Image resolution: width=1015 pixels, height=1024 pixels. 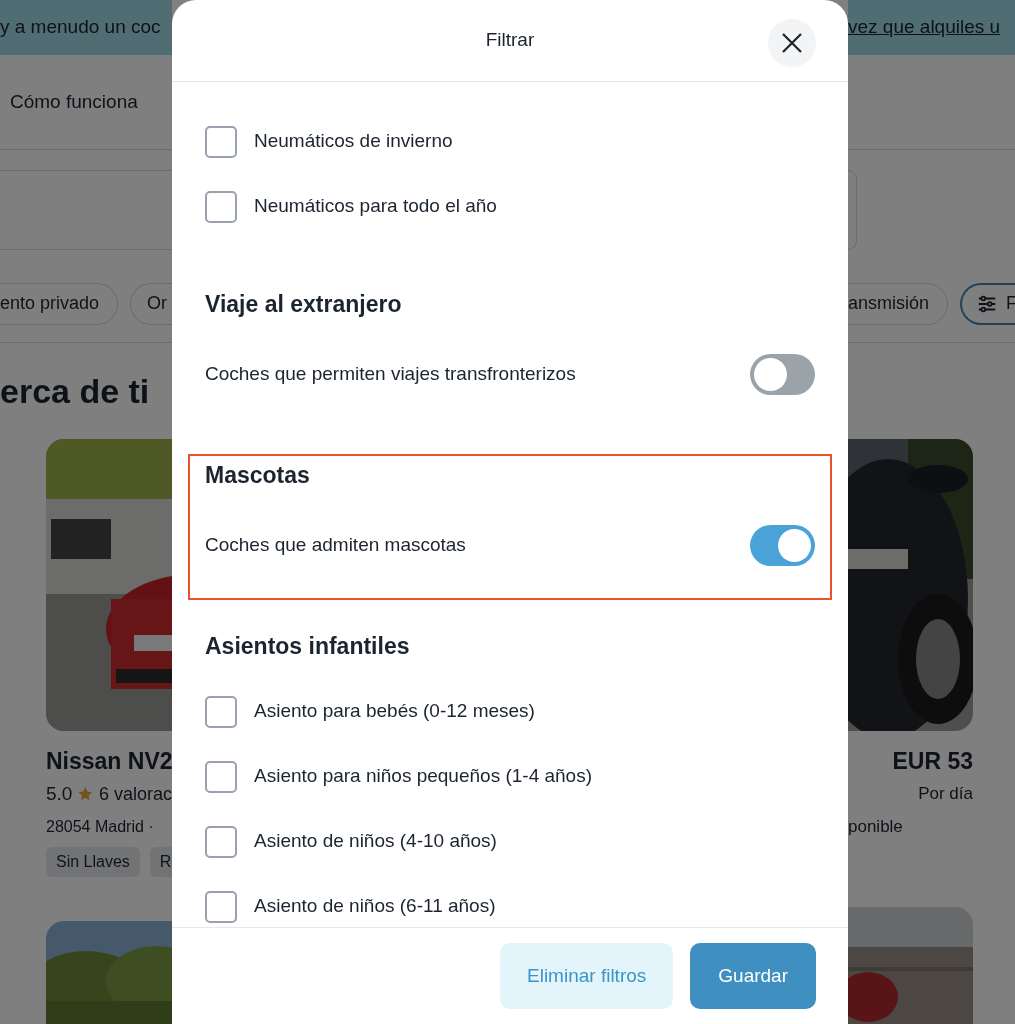 What do you see at coordinates (753, 976) in the screenshot?
I see `save-button: Guardar` at bounding box center [753, 976].